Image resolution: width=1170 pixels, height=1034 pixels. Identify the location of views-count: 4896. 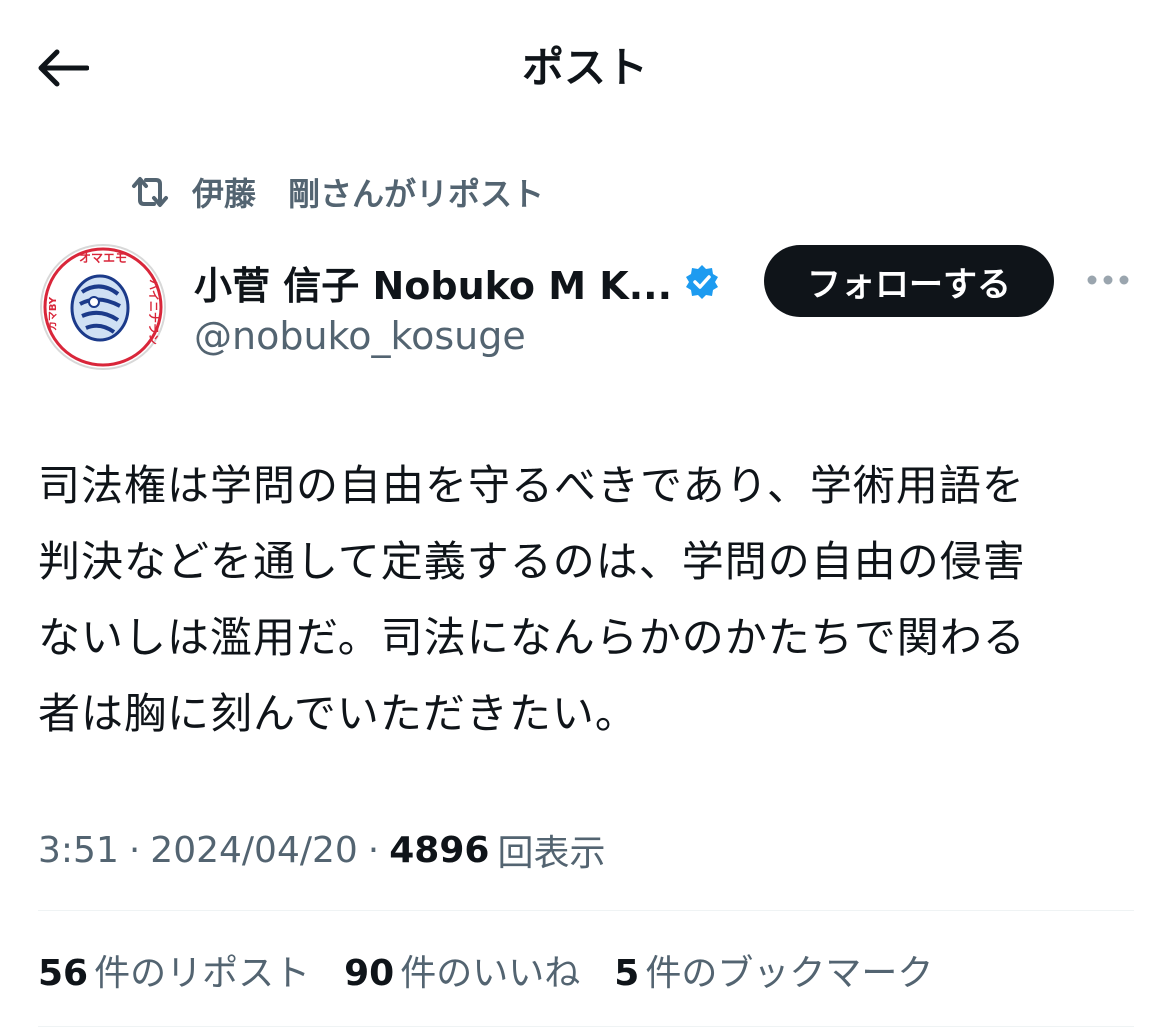
(439, 850).